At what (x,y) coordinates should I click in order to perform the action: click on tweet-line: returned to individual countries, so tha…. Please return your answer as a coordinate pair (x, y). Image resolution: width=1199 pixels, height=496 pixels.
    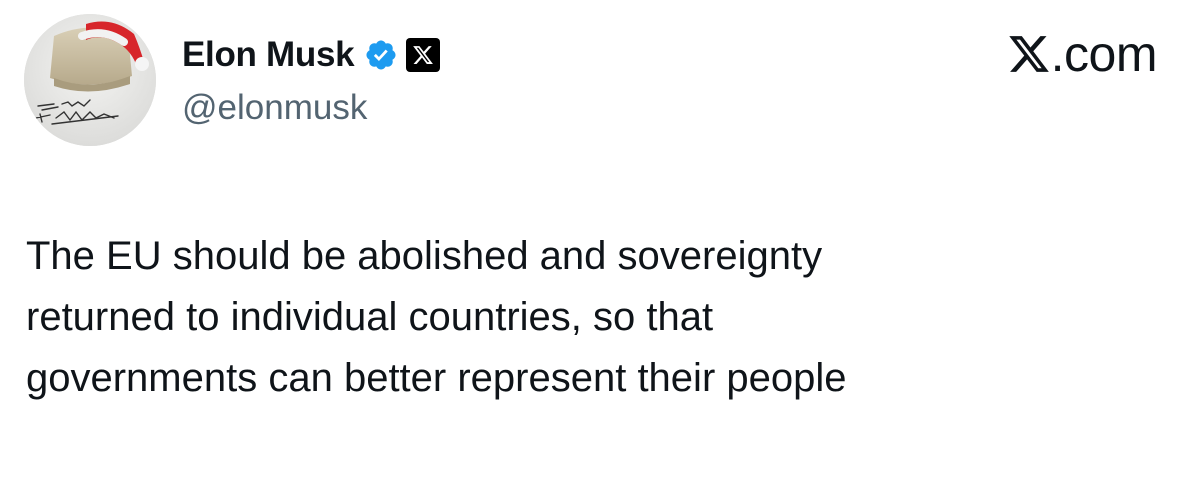
    Looking at the image, I should click on (370, 317).